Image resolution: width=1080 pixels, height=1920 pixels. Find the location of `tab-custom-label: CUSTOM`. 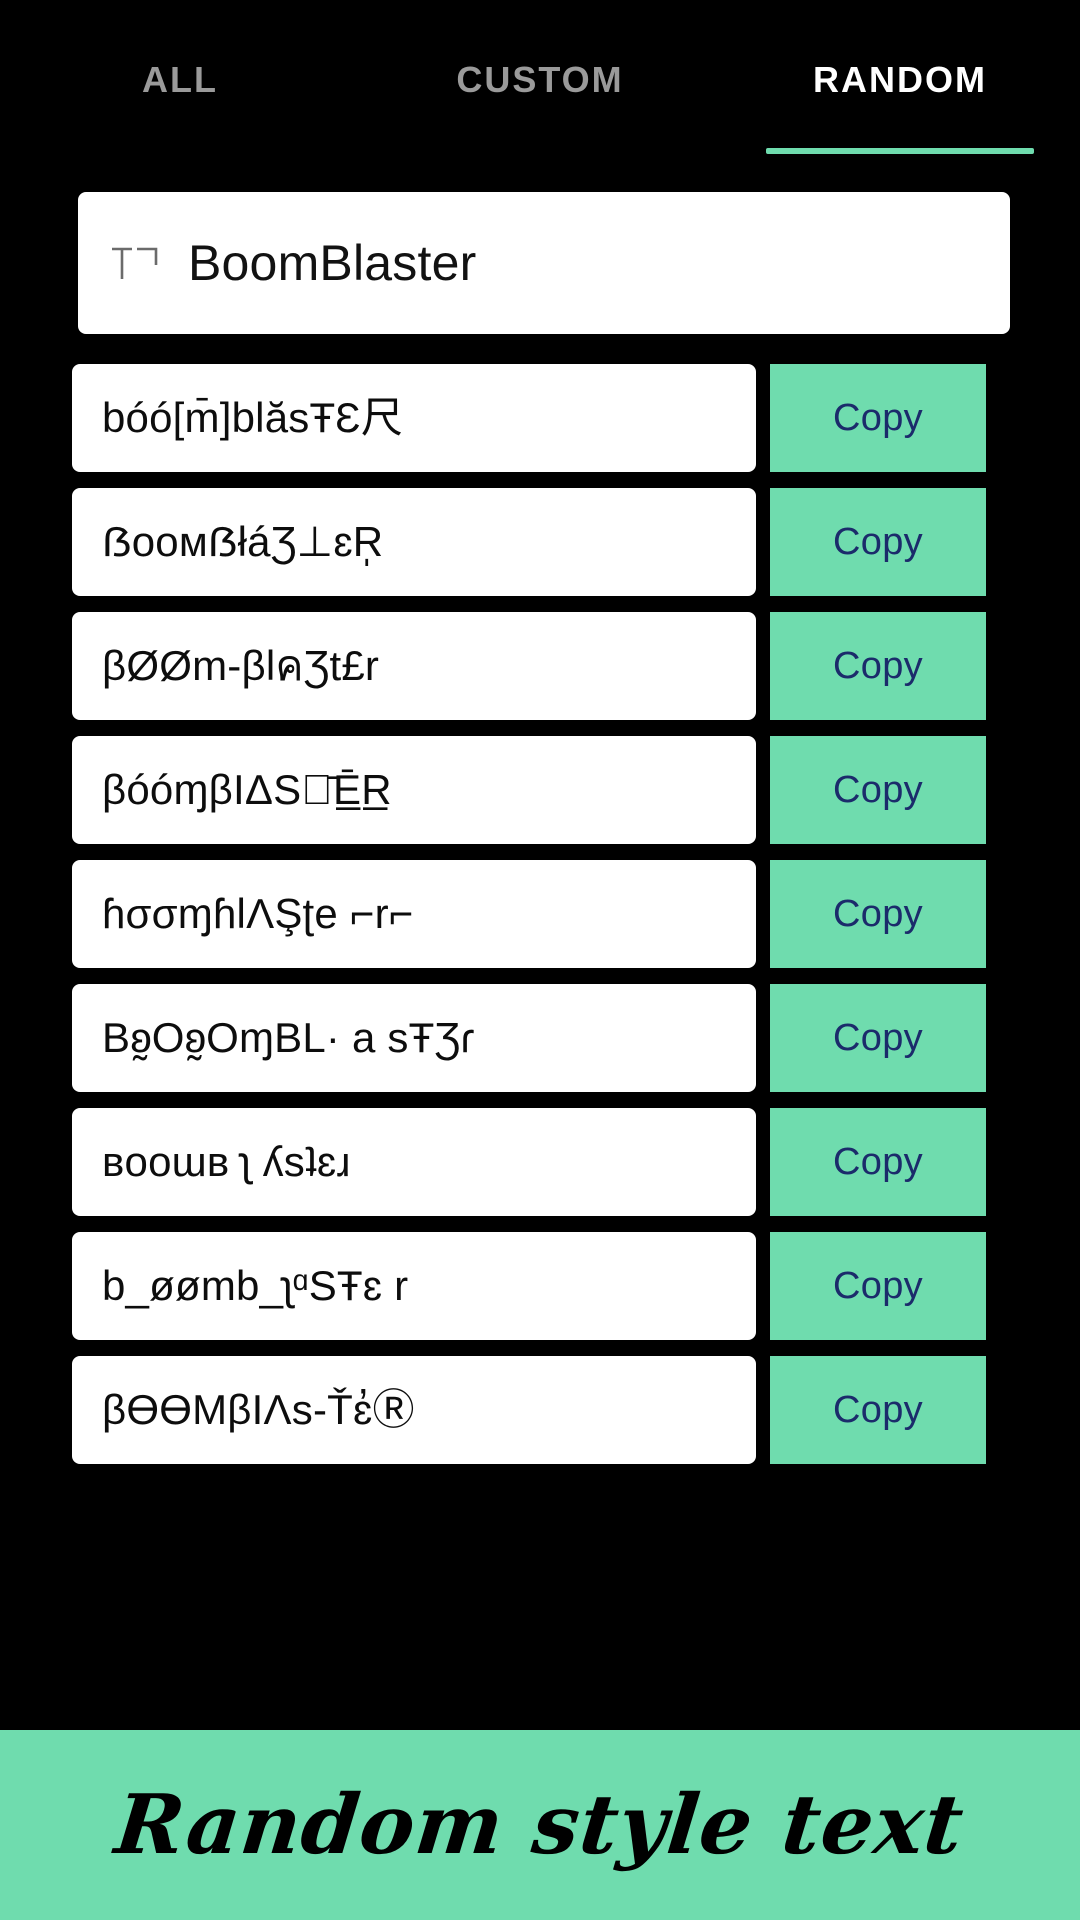

tab-custom-label: CUSTOM is located at coordinates (540, 79).